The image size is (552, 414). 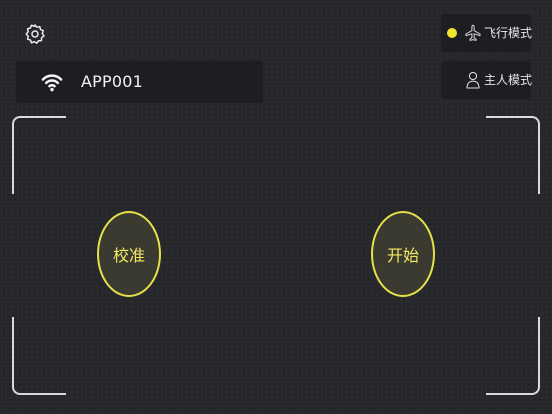 I want to click on wifi-ssid: APP001, so click(x=112, y=81).